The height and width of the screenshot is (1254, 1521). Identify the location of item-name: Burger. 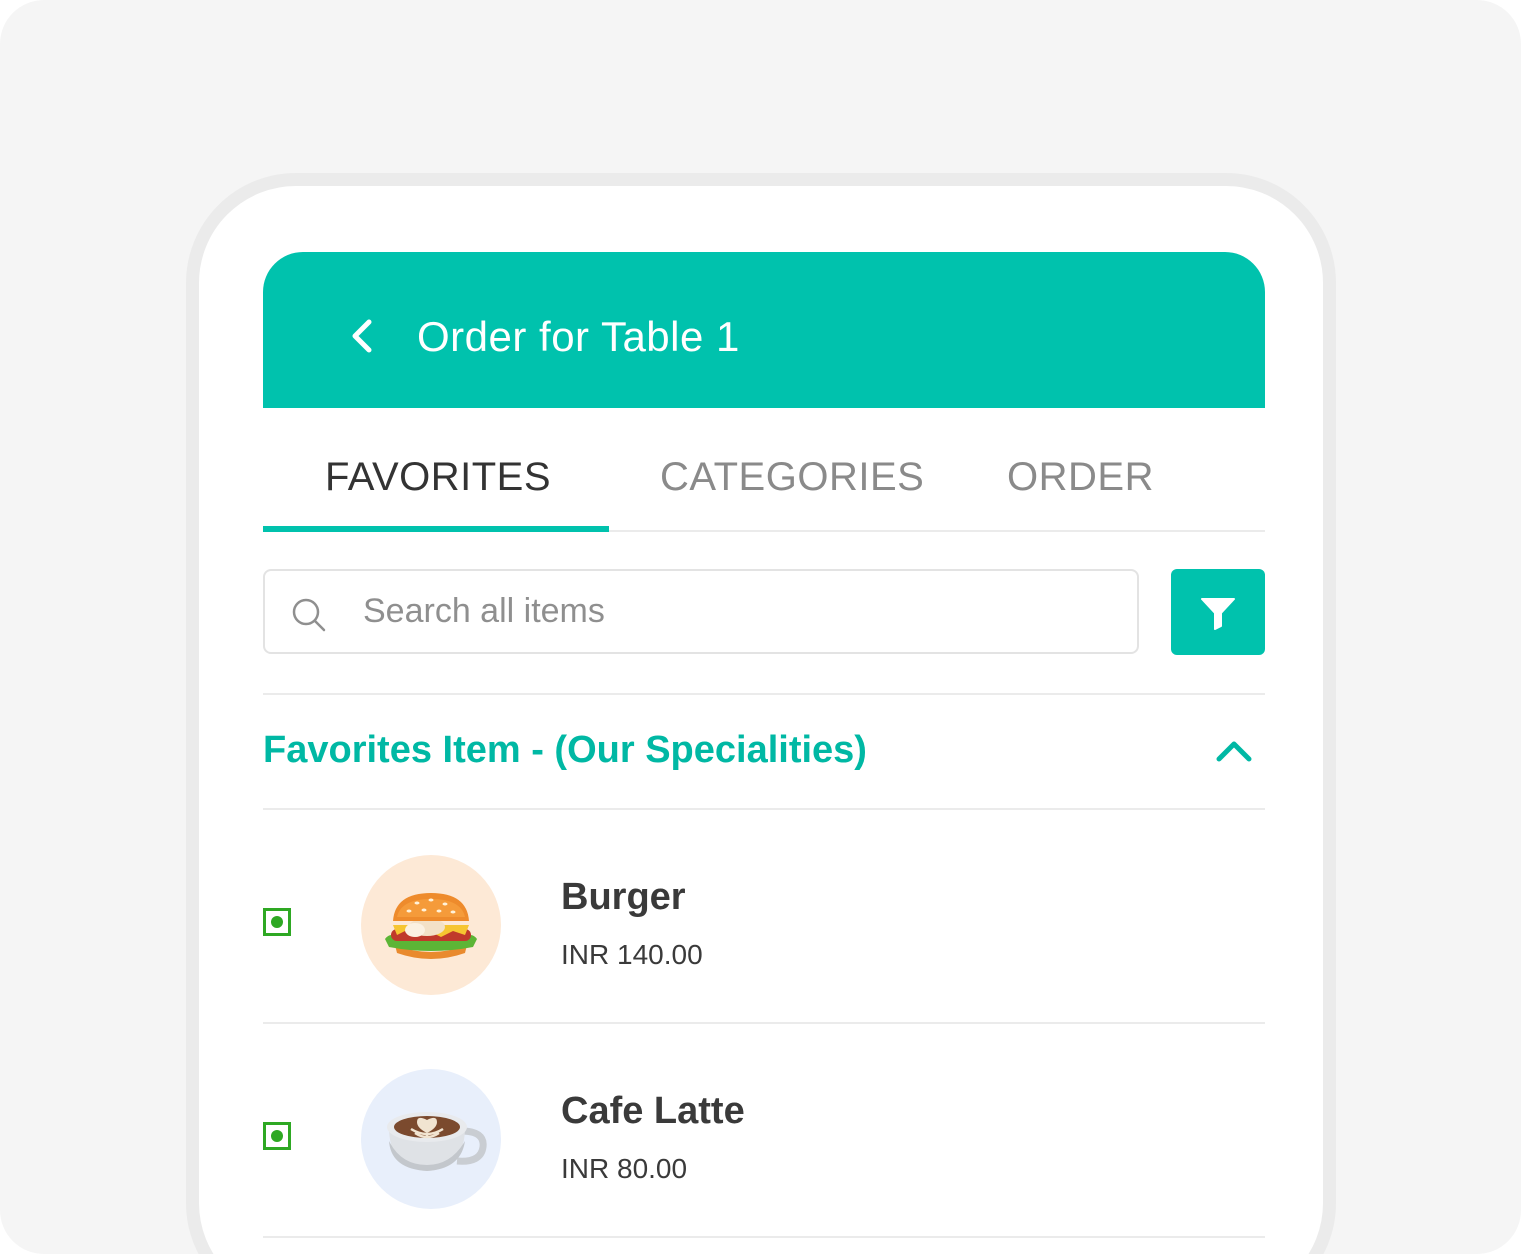
(623, 897).